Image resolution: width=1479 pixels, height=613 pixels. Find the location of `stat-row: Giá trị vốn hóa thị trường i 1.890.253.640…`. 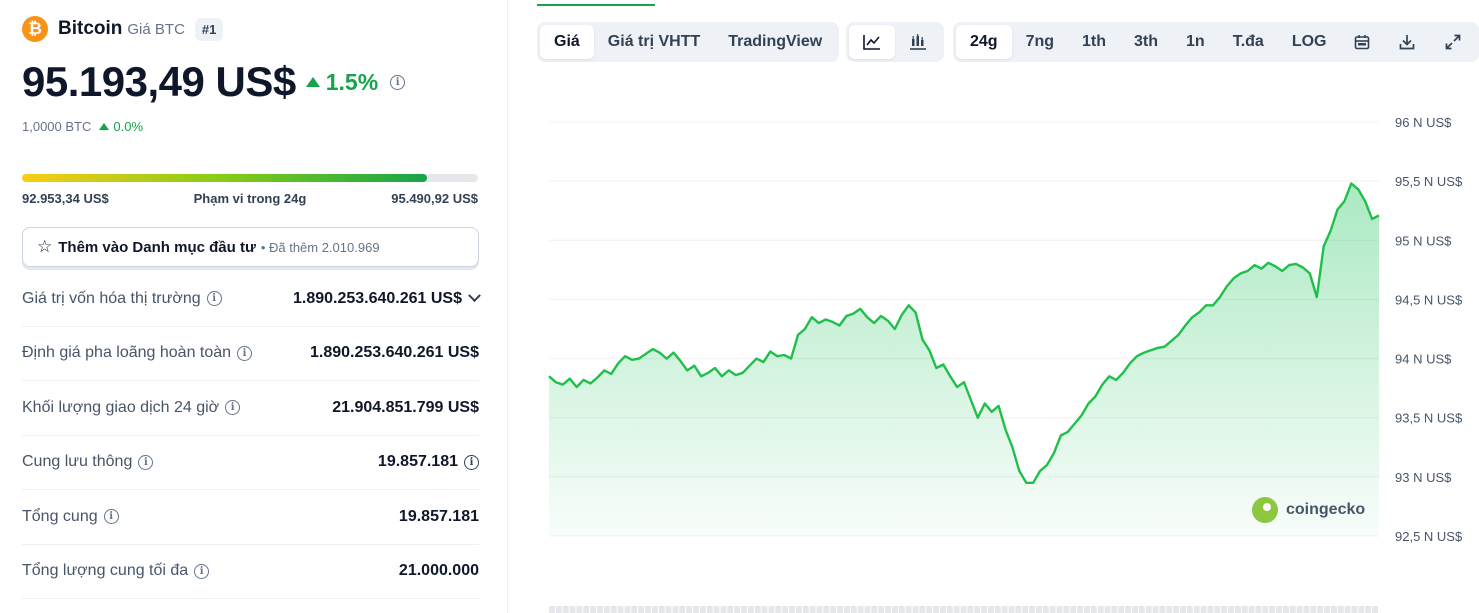

stat-row: Giá trị vốn hóa thị trường i 1.890.253.640… is located at coordinates (251, 299).